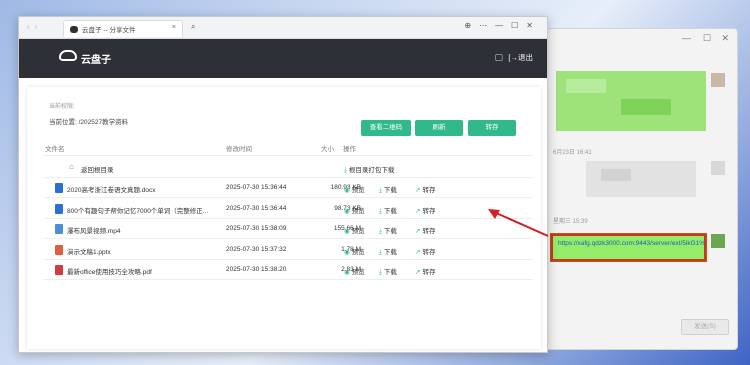  I want to click on pdf-file-icon, so click(59, 270).